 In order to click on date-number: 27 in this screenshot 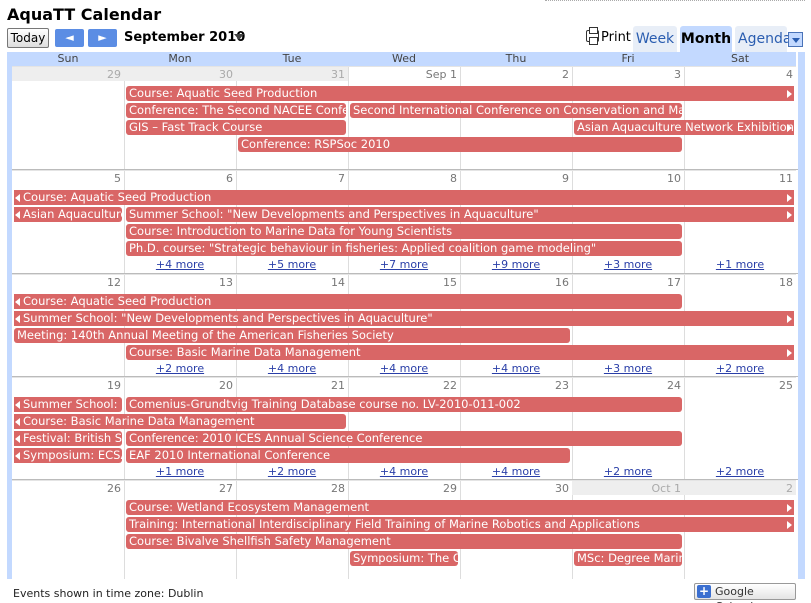, I will do `click(180, 487)`.